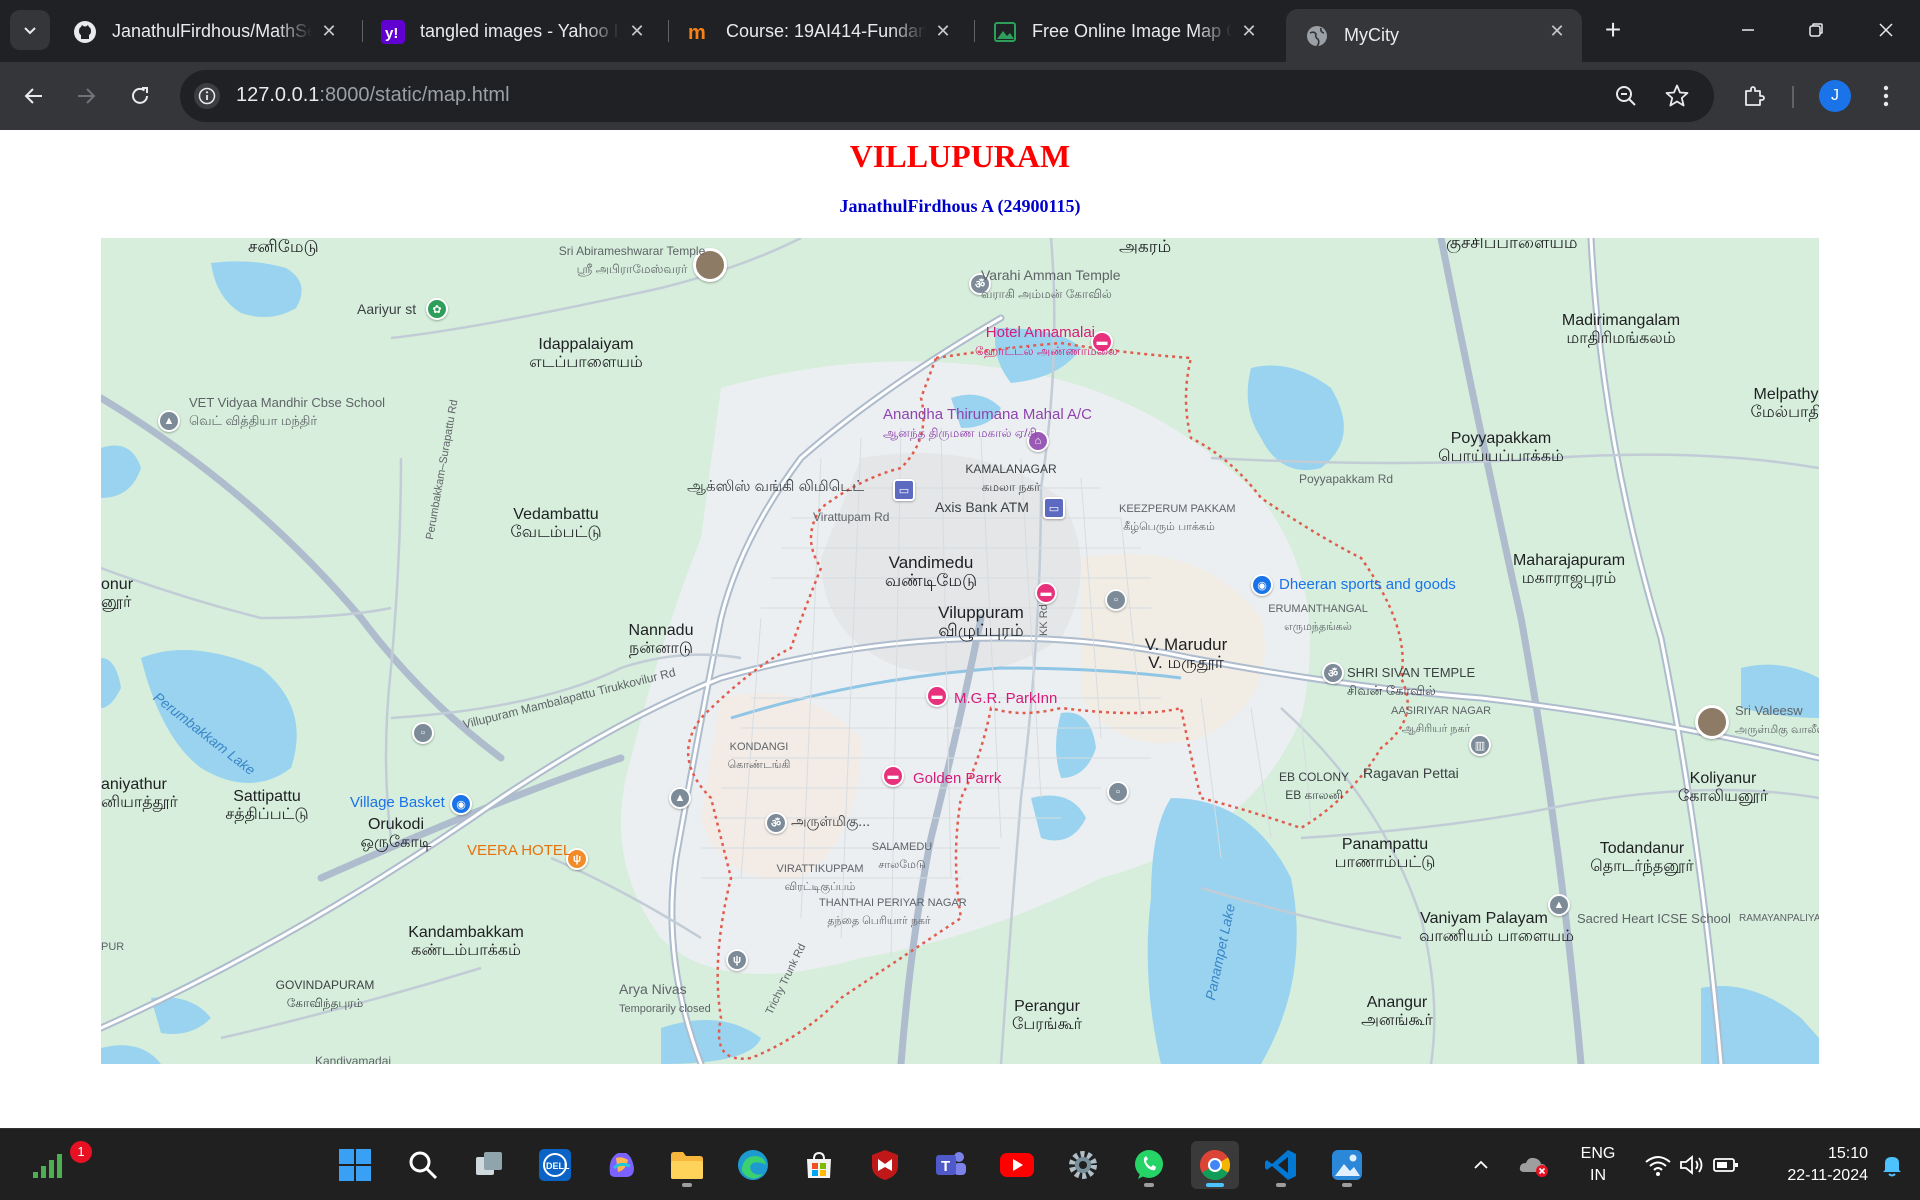 The width and height of the screenshot is (1920, 1200). I want to click on minimize-button, so click(1748, 30).